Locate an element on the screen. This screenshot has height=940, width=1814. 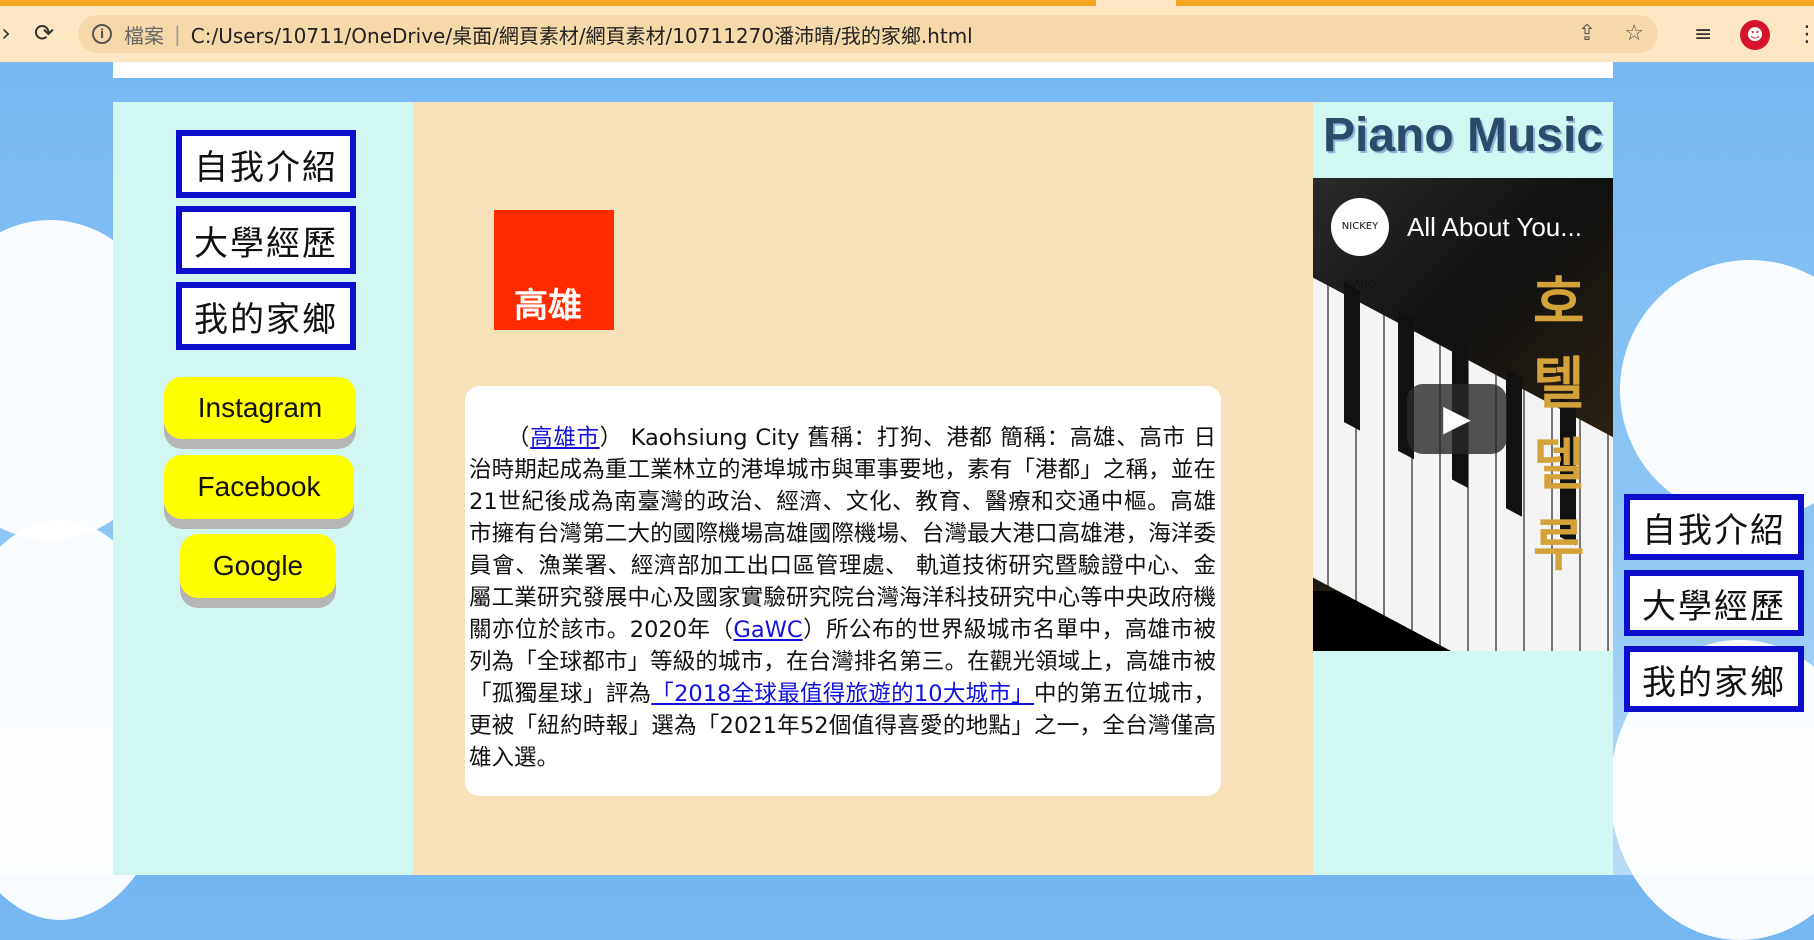
google-button: Google is located at coordinates (258, 566).